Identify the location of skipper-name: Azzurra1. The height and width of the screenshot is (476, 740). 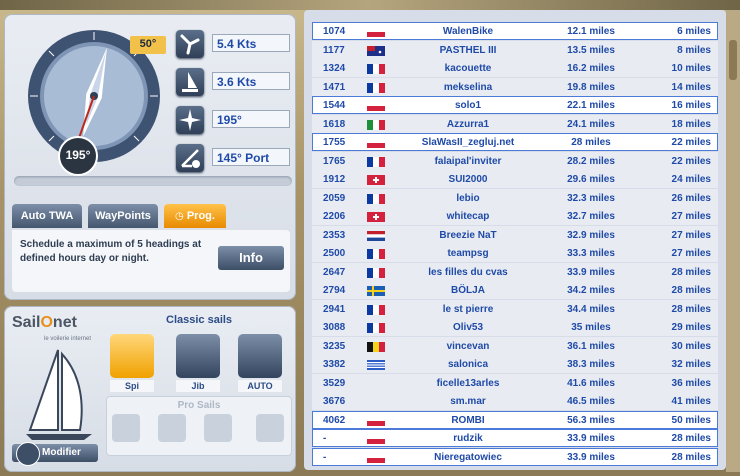
(468, 124).